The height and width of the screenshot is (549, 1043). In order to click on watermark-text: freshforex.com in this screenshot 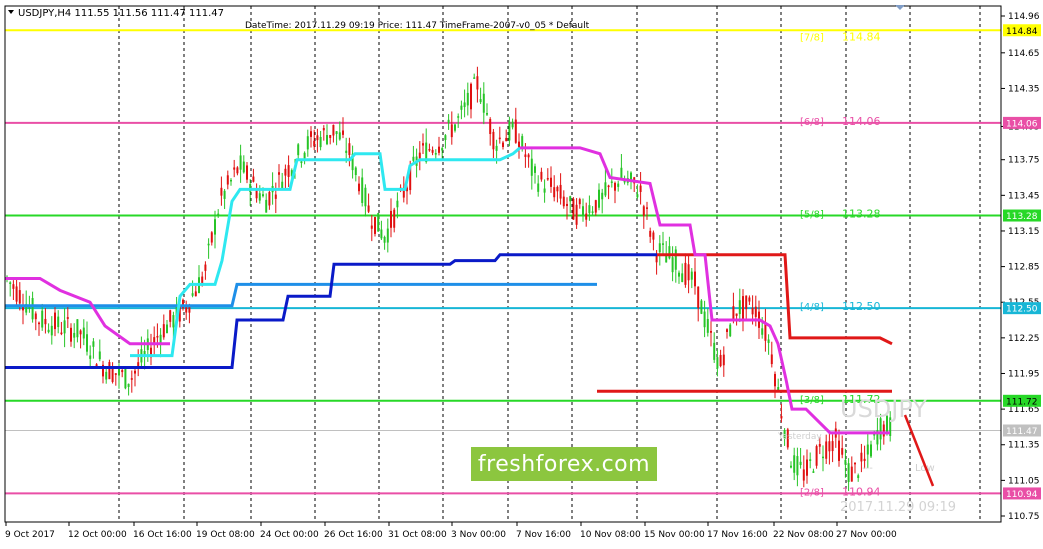, I will do `click(564, 464)`.